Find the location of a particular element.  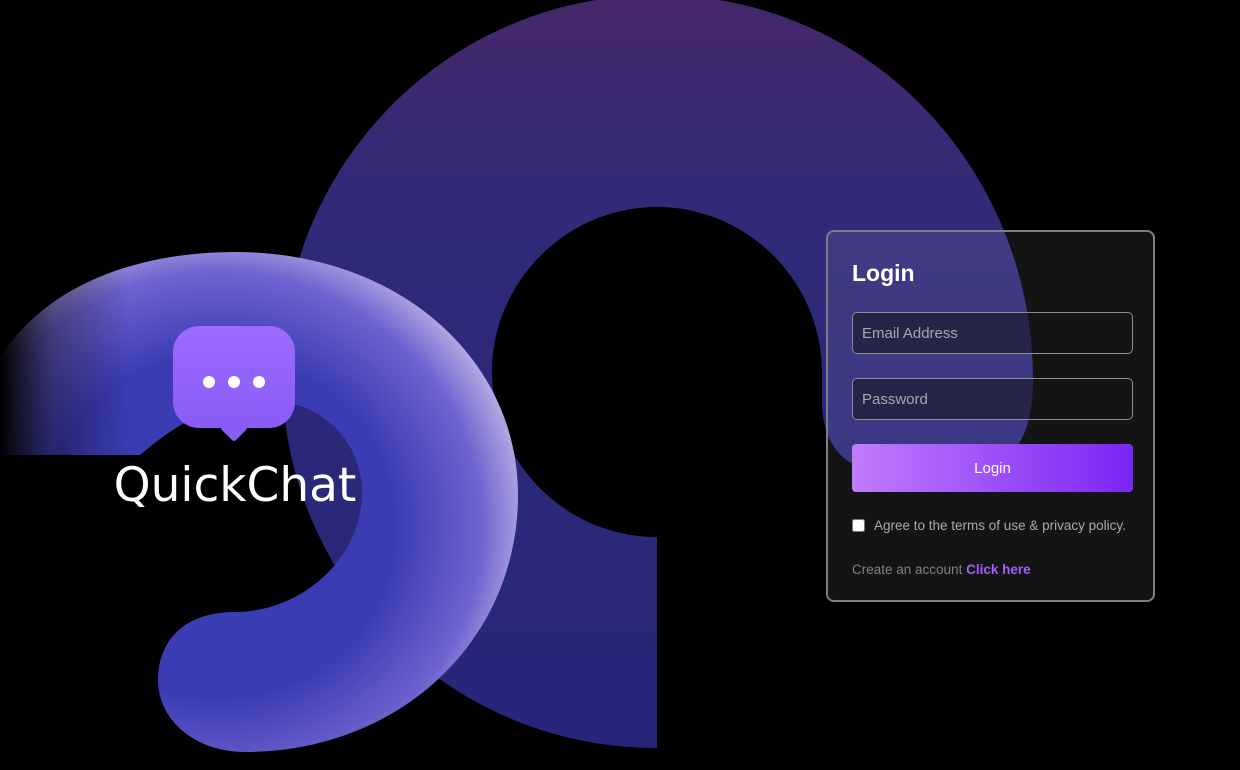

terms-checkbox is located at coordinates (858, 525).